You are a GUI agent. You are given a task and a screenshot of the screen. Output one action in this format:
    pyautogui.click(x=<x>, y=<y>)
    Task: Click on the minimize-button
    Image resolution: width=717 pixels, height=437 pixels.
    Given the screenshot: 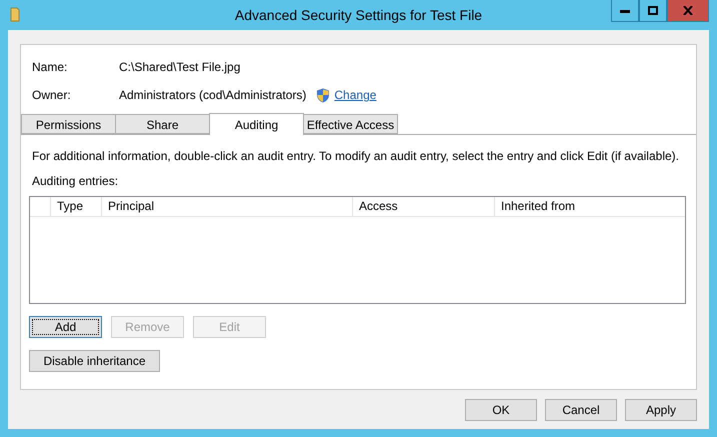 What is the action you would take?
    pyautogui.click(x=625, y=11)
    